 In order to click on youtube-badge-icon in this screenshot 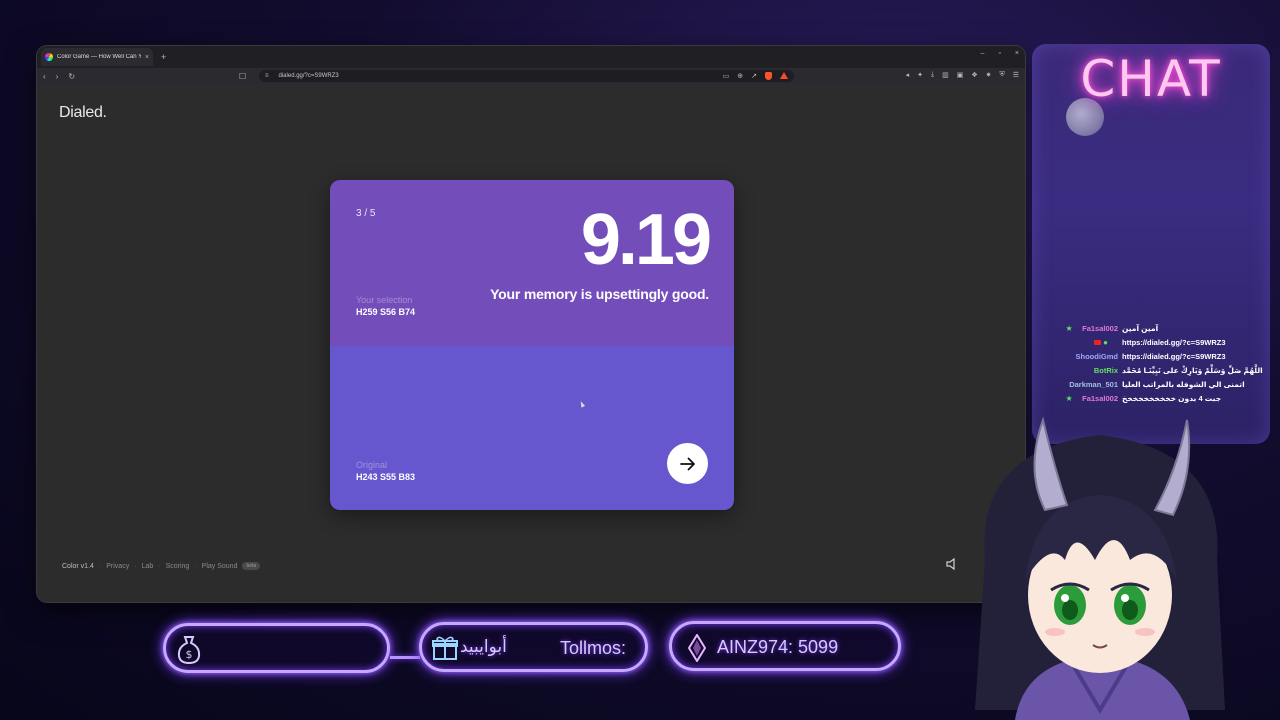, I will do `click(1098, 342)`.